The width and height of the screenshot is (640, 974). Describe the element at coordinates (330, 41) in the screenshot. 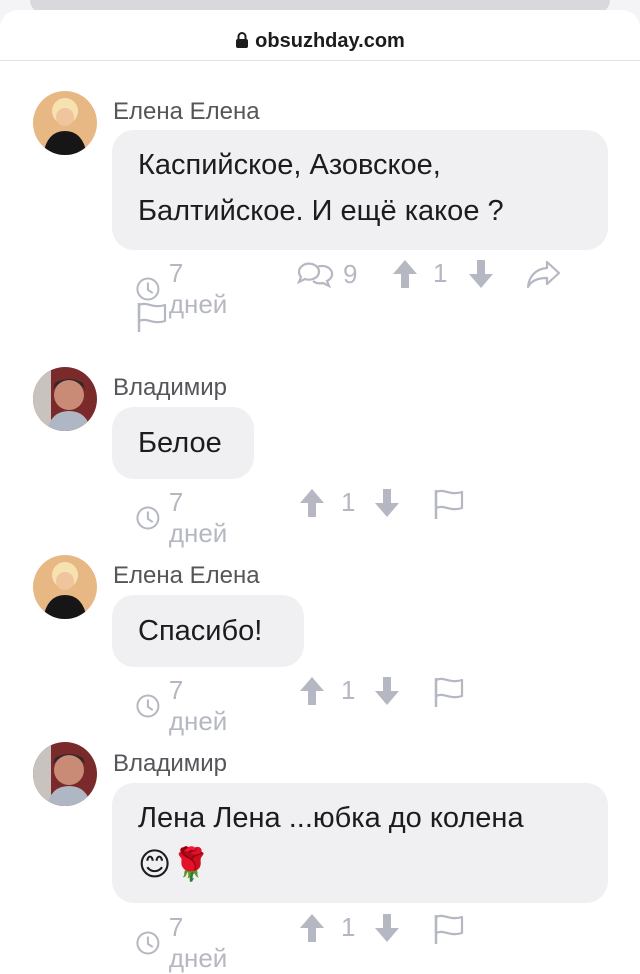

I see `url-text: obsuzhday.com` at that location.